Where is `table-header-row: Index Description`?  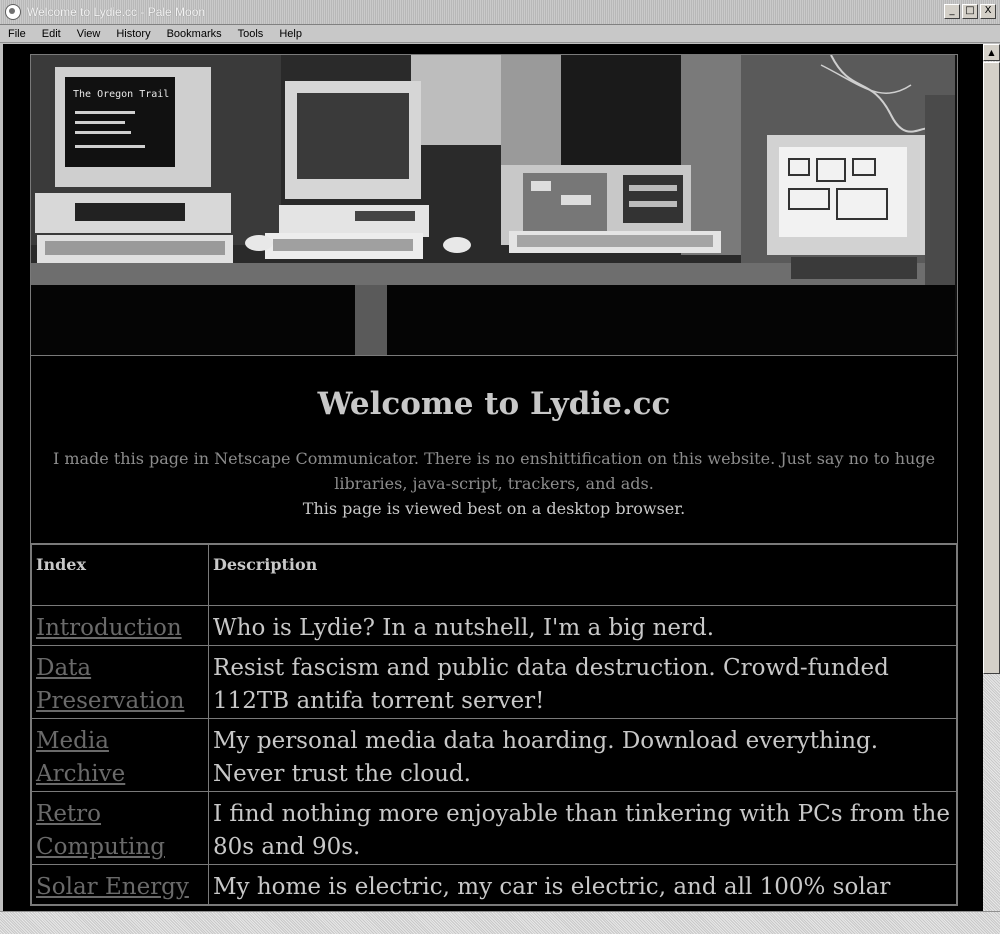 table-header-row: Index Description is located at coordinates (494, 575).